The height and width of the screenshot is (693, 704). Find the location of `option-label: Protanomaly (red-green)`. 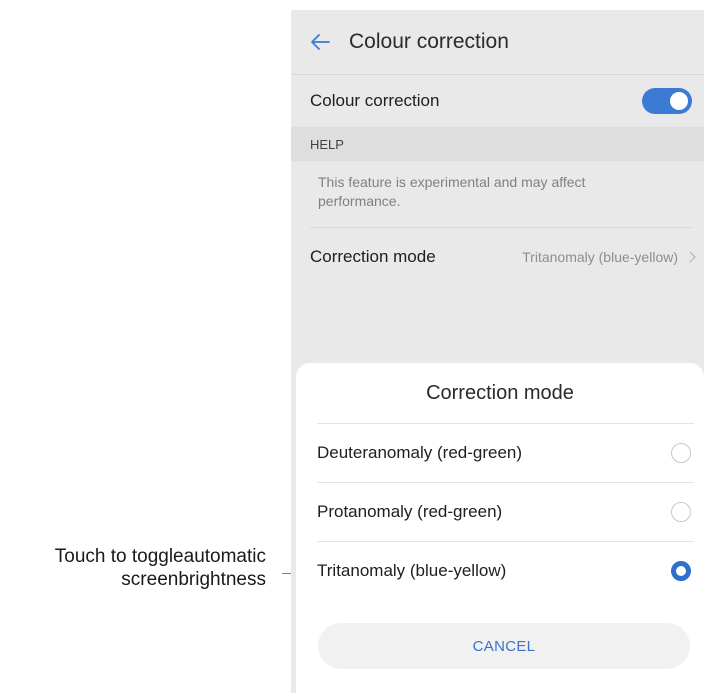

option-label: Protanomaly (red-green) is located at coordinates (410, 511).